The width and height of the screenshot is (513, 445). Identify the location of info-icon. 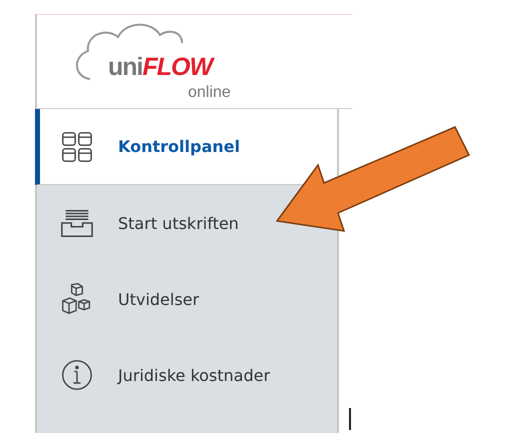
(77, 375).